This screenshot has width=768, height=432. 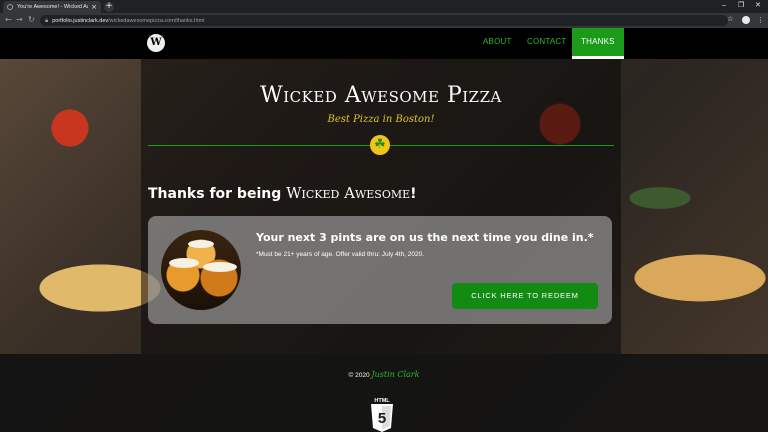 I want to click on tab-close-icon: ×, so click(x=94, y=7).